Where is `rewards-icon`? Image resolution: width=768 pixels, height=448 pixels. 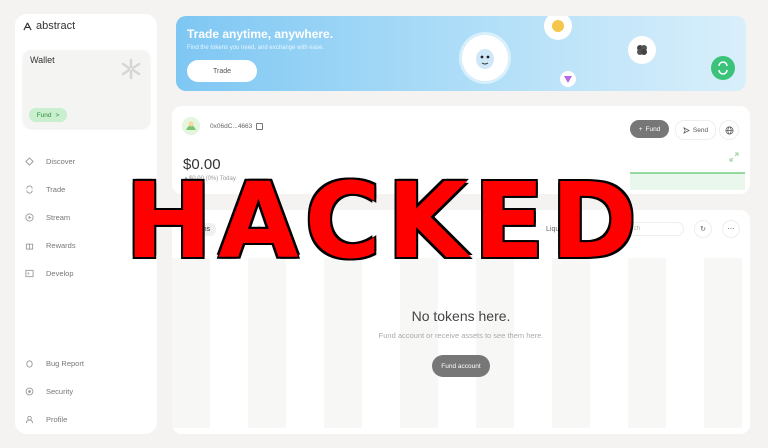
rewards-icon is located at coordinates (29, 245).